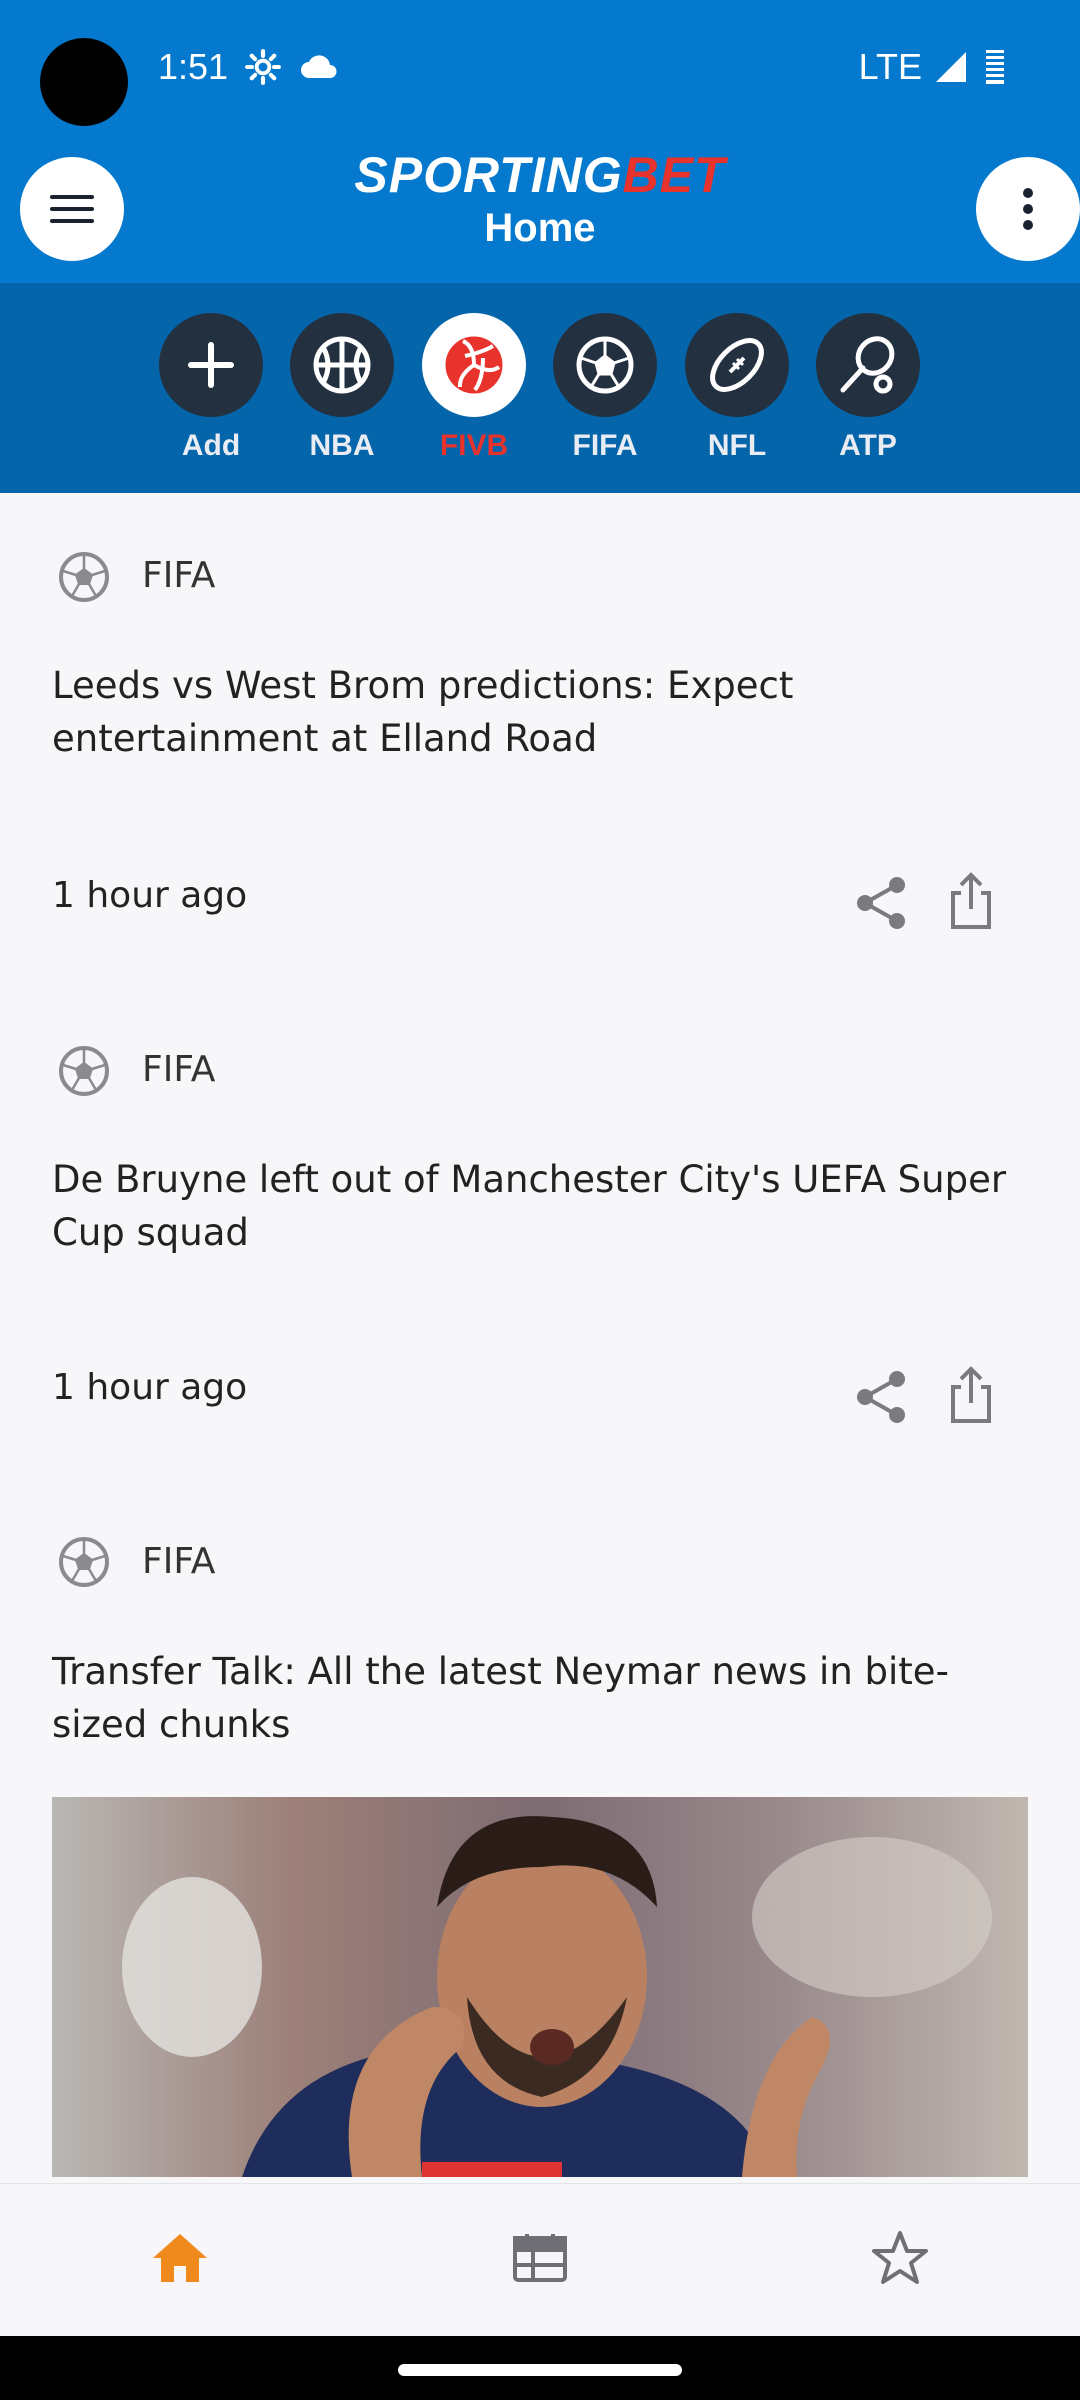 The image size is (1080, 2400). I want to click on sport-atp: ATP, so click(868, 388).